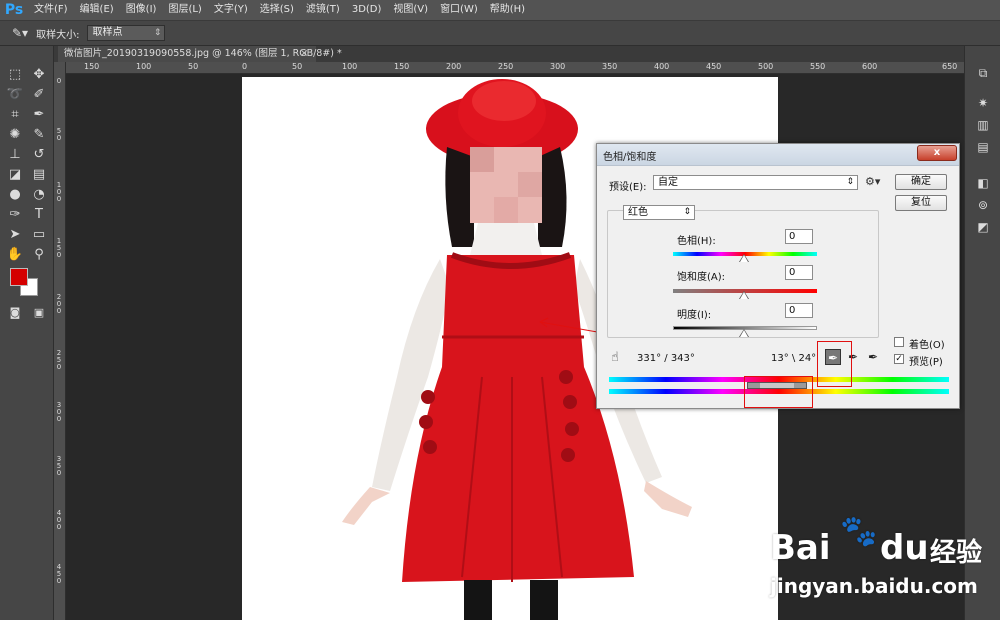 The width and height of the screenshot is (1000, 620). What do you see at coordinates (873, 357) in the screenshot?
I see `subtract-sample-icon: ✒` at bounding box center [873, 357].